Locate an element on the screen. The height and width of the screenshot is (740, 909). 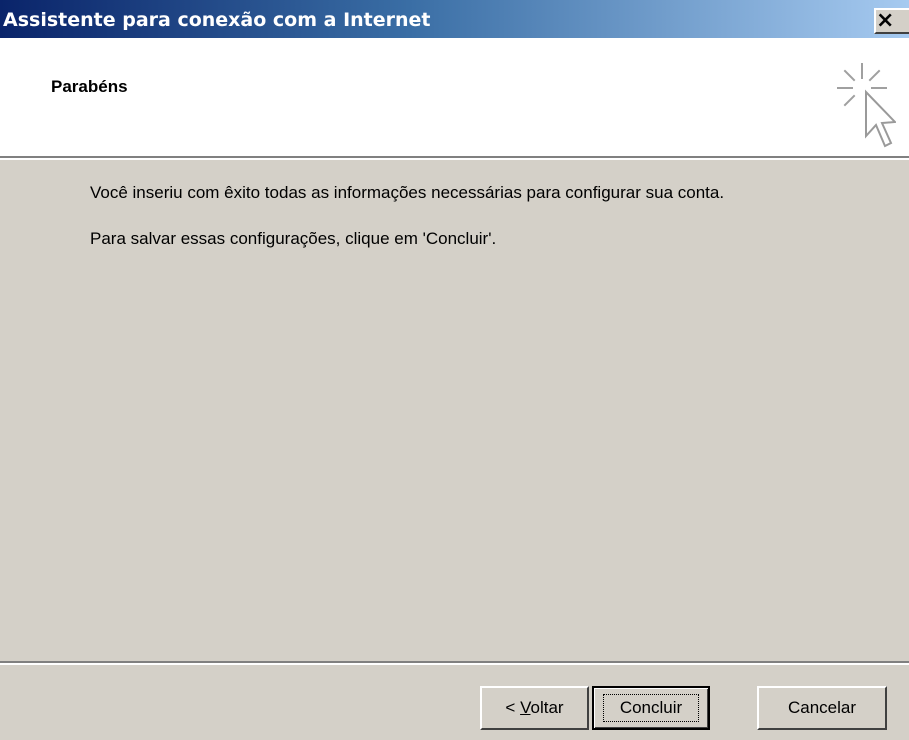
finish-button: Concluir is located at coordinates (651, 708).